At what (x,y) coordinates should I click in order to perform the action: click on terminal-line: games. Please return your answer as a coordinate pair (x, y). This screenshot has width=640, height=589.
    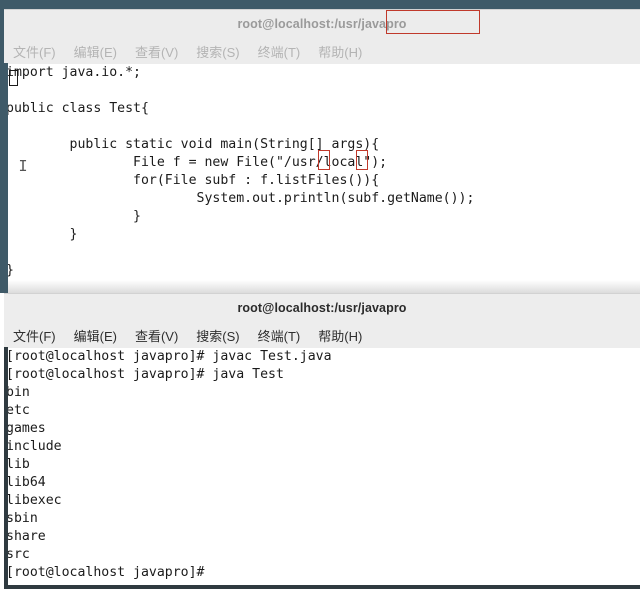
    Looking at the image, I should click on (26, 428).